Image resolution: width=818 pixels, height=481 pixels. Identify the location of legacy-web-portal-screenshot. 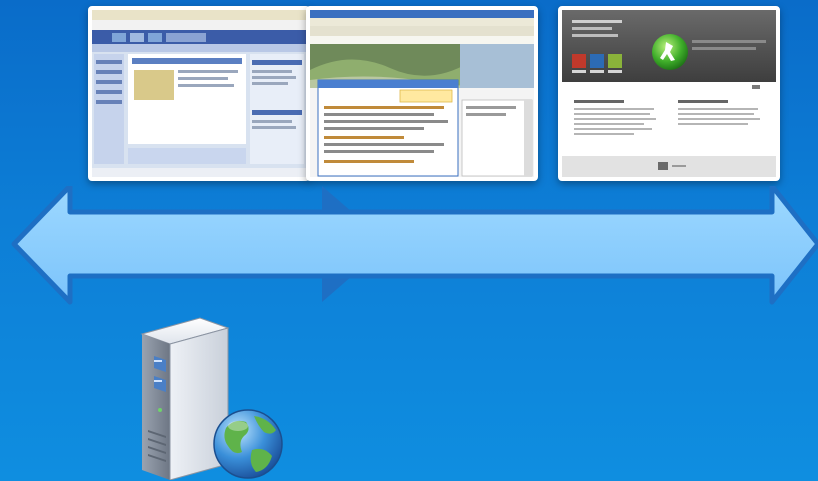
(199, 93).